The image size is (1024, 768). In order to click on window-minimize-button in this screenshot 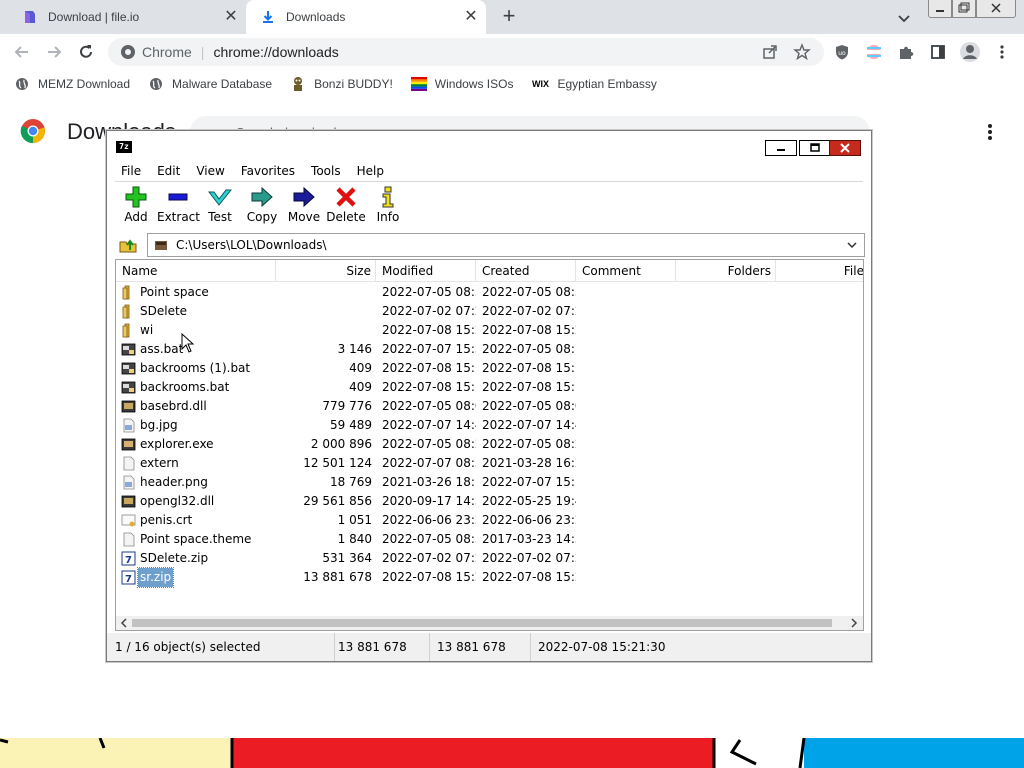, I will do `click(940, 9)`.